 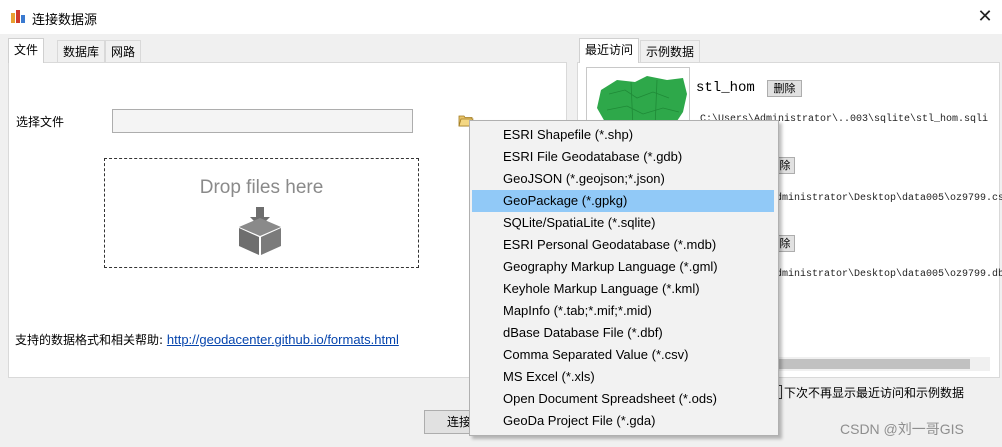 What do you see at coordinates (623, 289) in the screenshot?
I see `menu-item-kml: Keyhole Markup Language (*.kml)` at bounding box center [623, 289].